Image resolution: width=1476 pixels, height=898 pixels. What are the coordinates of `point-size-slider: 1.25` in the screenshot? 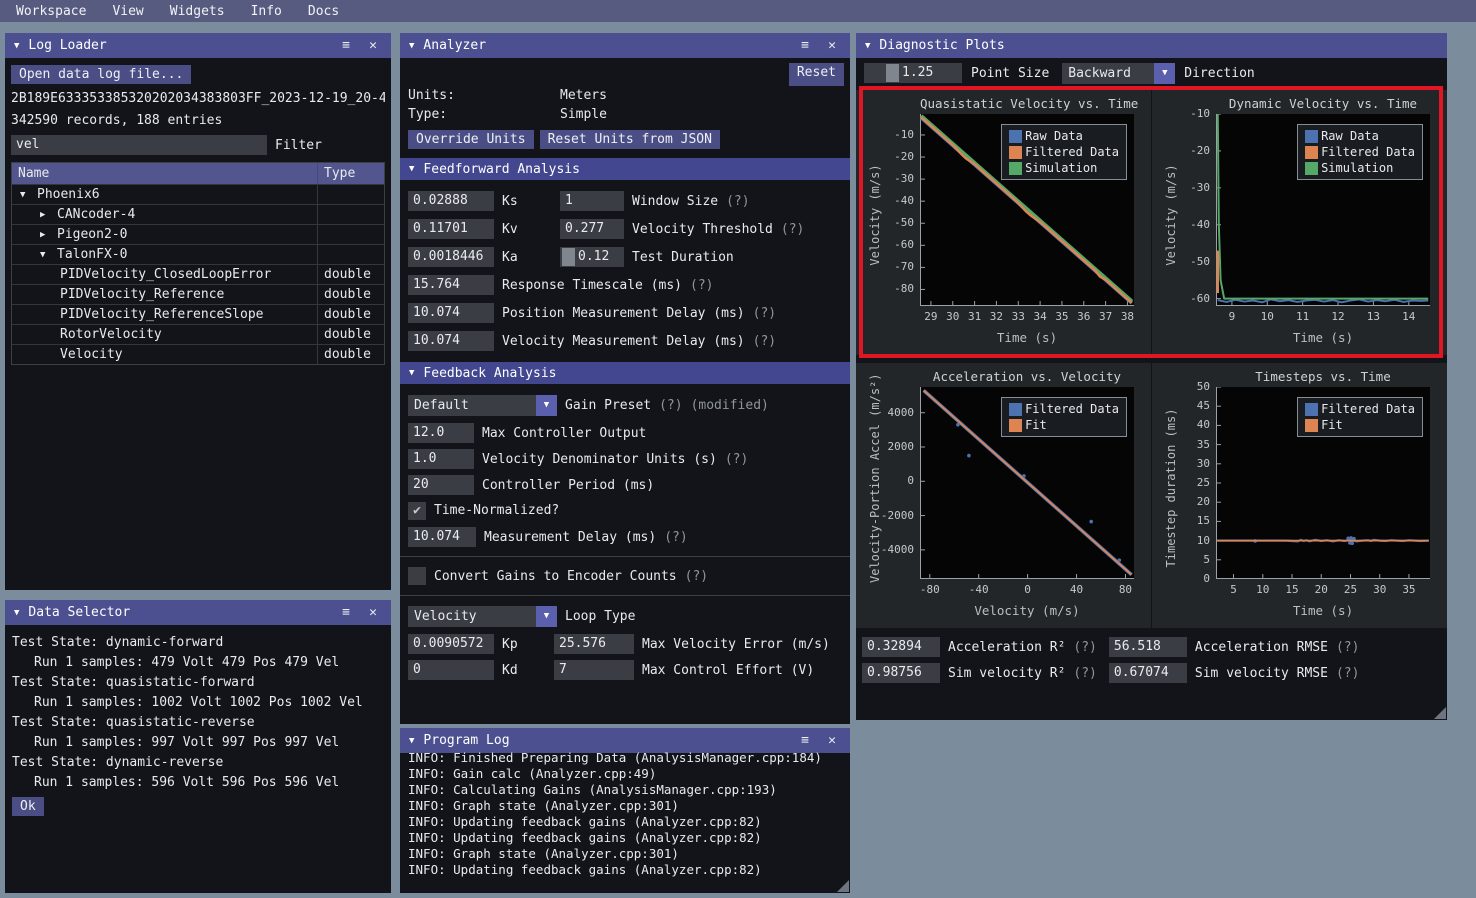 It's located at (913, 73).